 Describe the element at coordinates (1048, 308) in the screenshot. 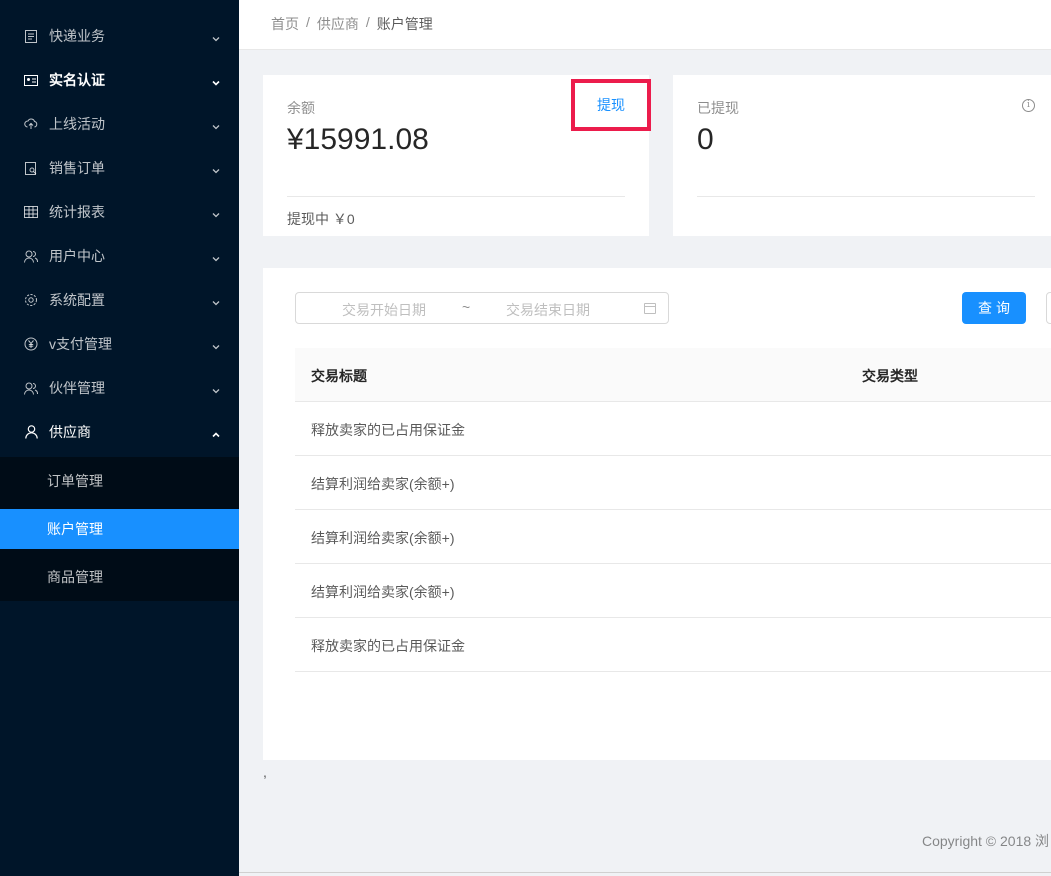

I see `reset-button` at that location.